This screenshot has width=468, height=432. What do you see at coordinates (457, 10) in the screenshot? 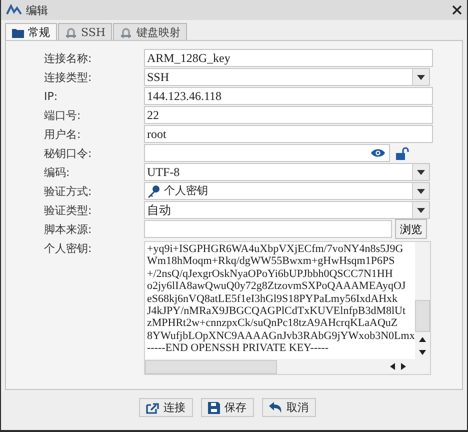
I see `close-icon` at bounding box center [457, 10].